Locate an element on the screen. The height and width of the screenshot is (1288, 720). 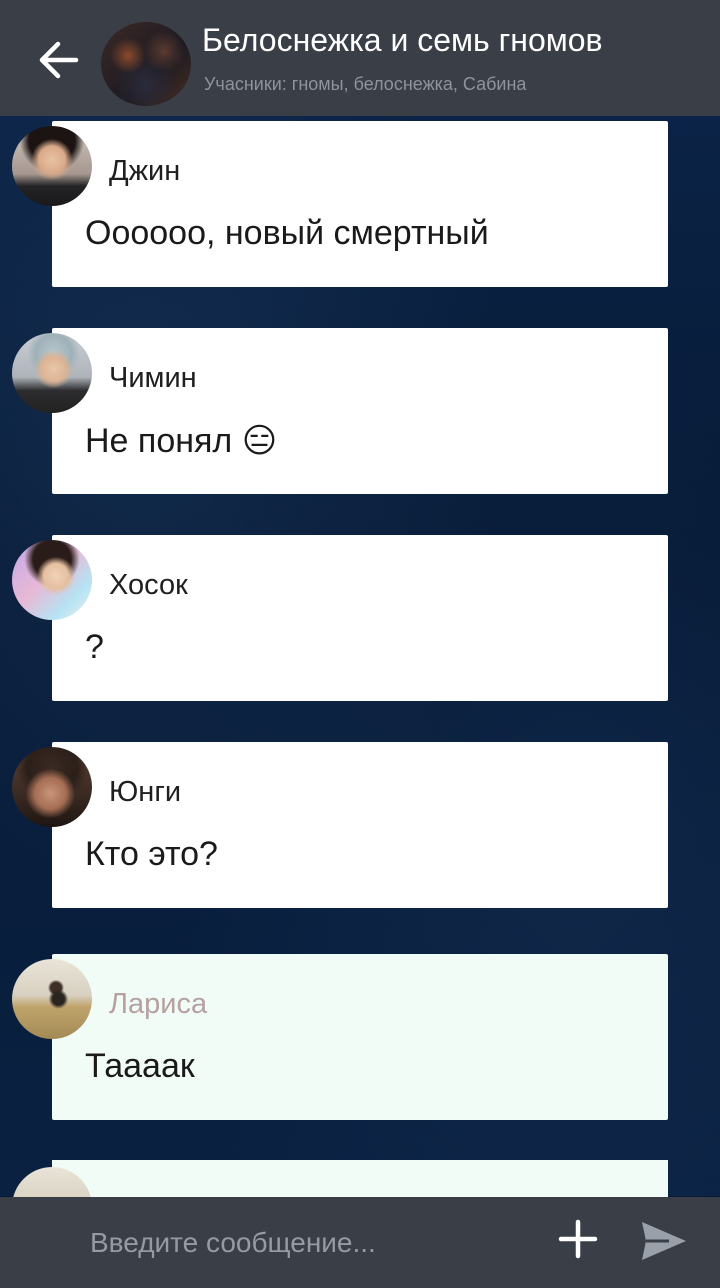
message-item: Чимин Не понял 😑 is located at coordinates (360, 412).